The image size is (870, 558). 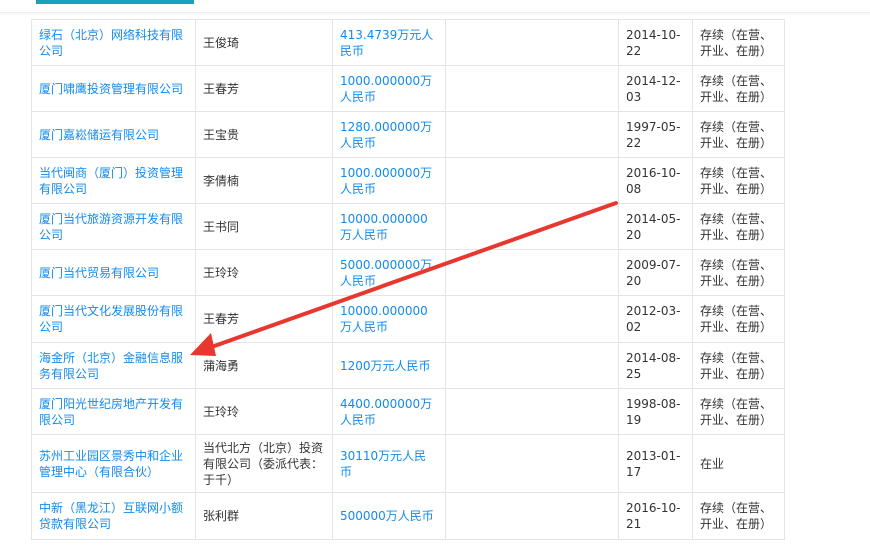 What do you see at coordinates (264, 319) in the screenshot?
I see `legal-representative-cell: 王春芳` at bounding box center [264, 319].